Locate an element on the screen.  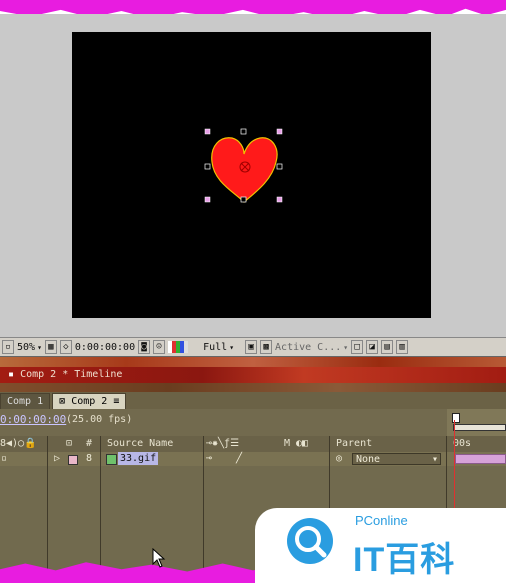
transform-handle-tr is located at coordinates (279, 131).